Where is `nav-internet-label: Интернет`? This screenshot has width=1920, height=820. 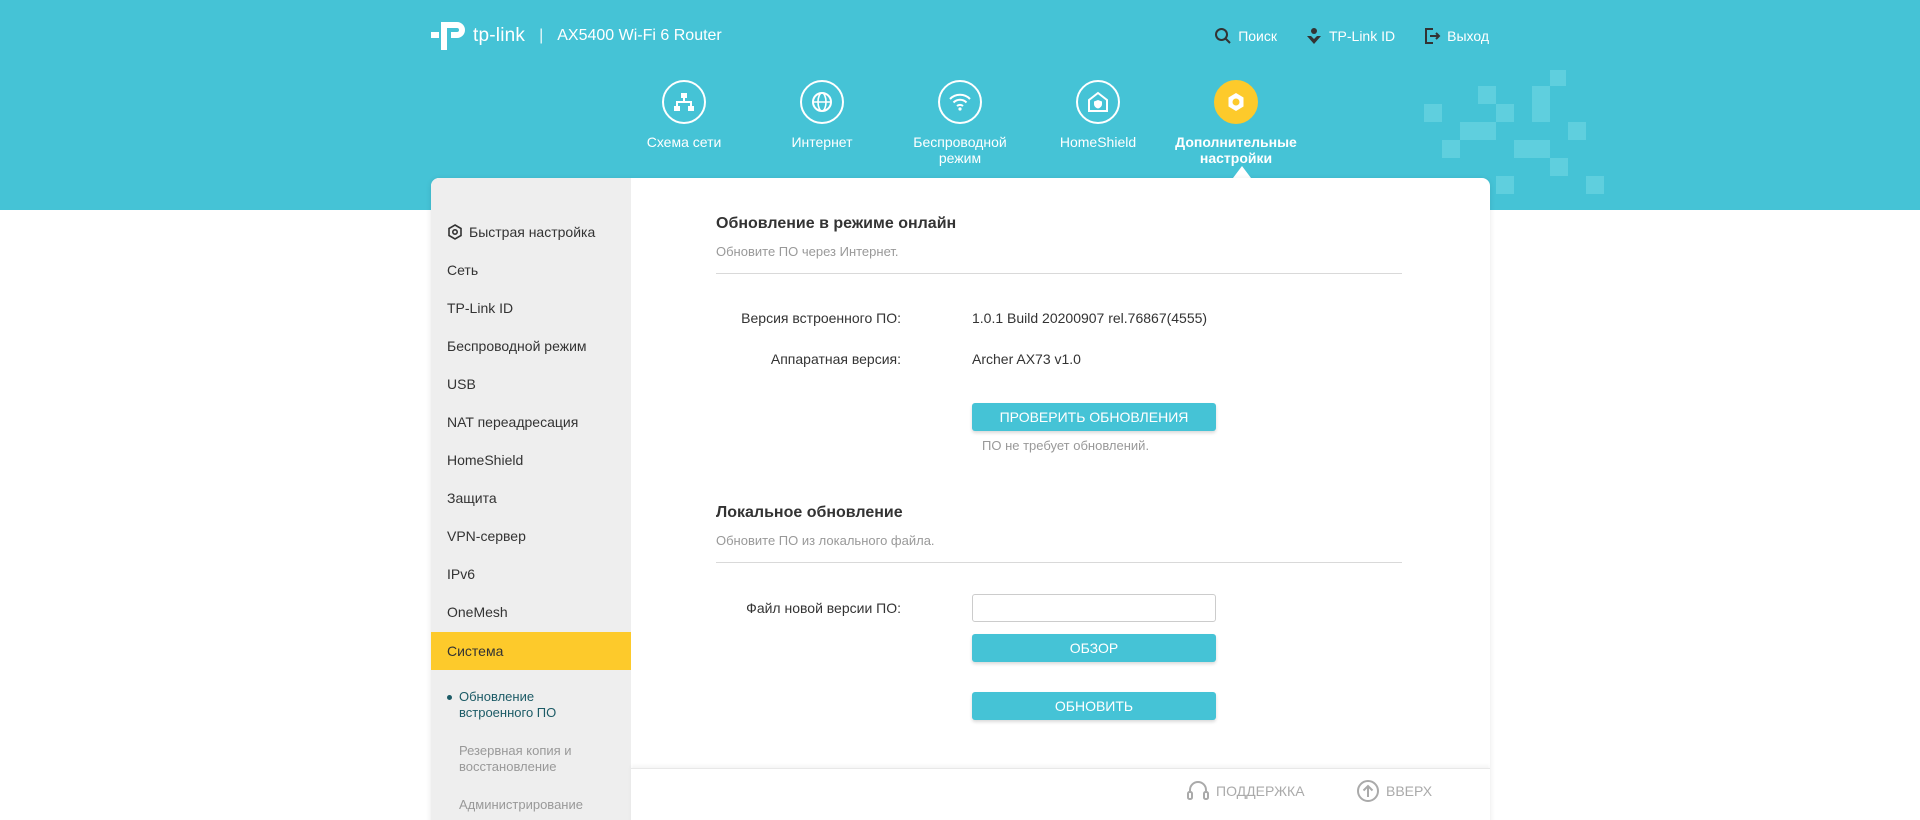 nav-internet-label: Интернет is located at coordinates (822, 142).